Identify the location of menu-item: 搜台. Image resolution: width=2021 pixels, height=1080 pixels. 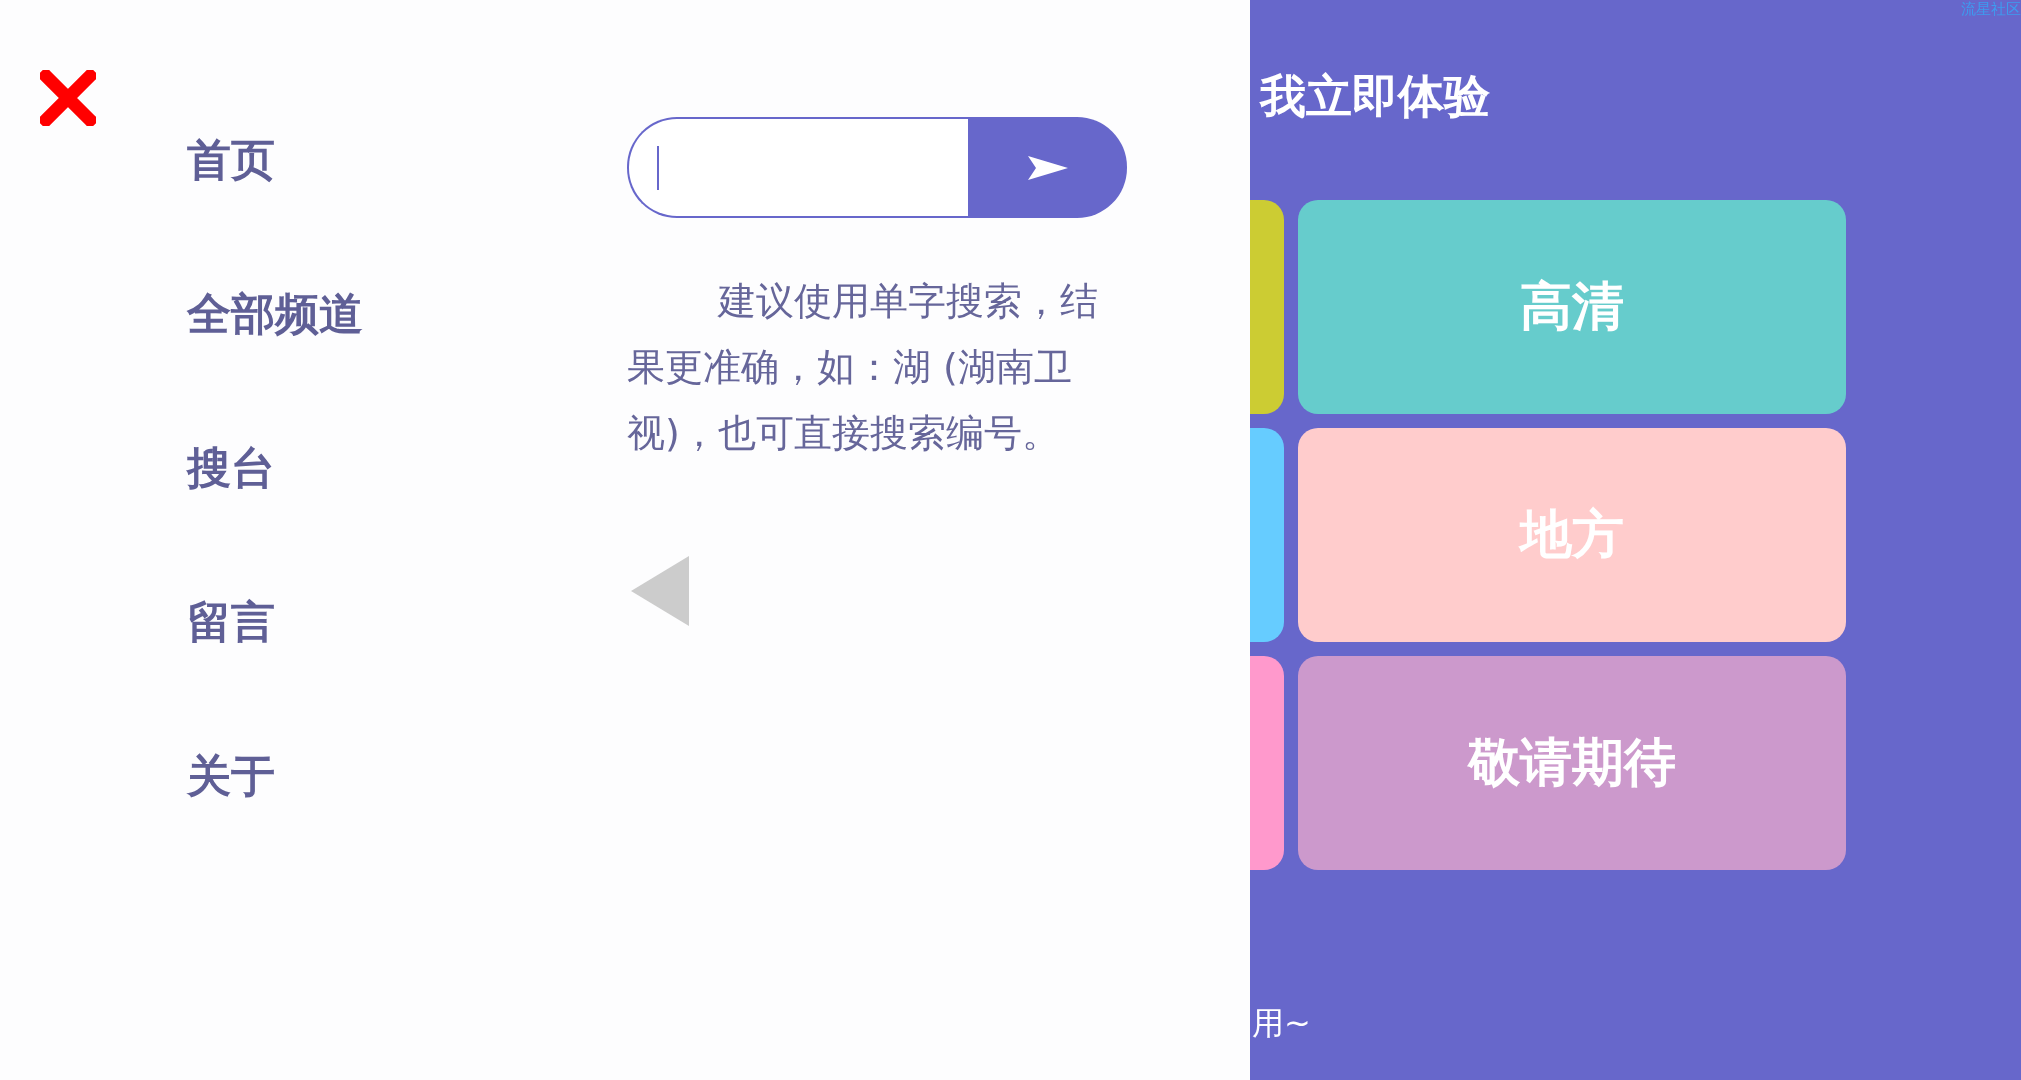
(407, 468).